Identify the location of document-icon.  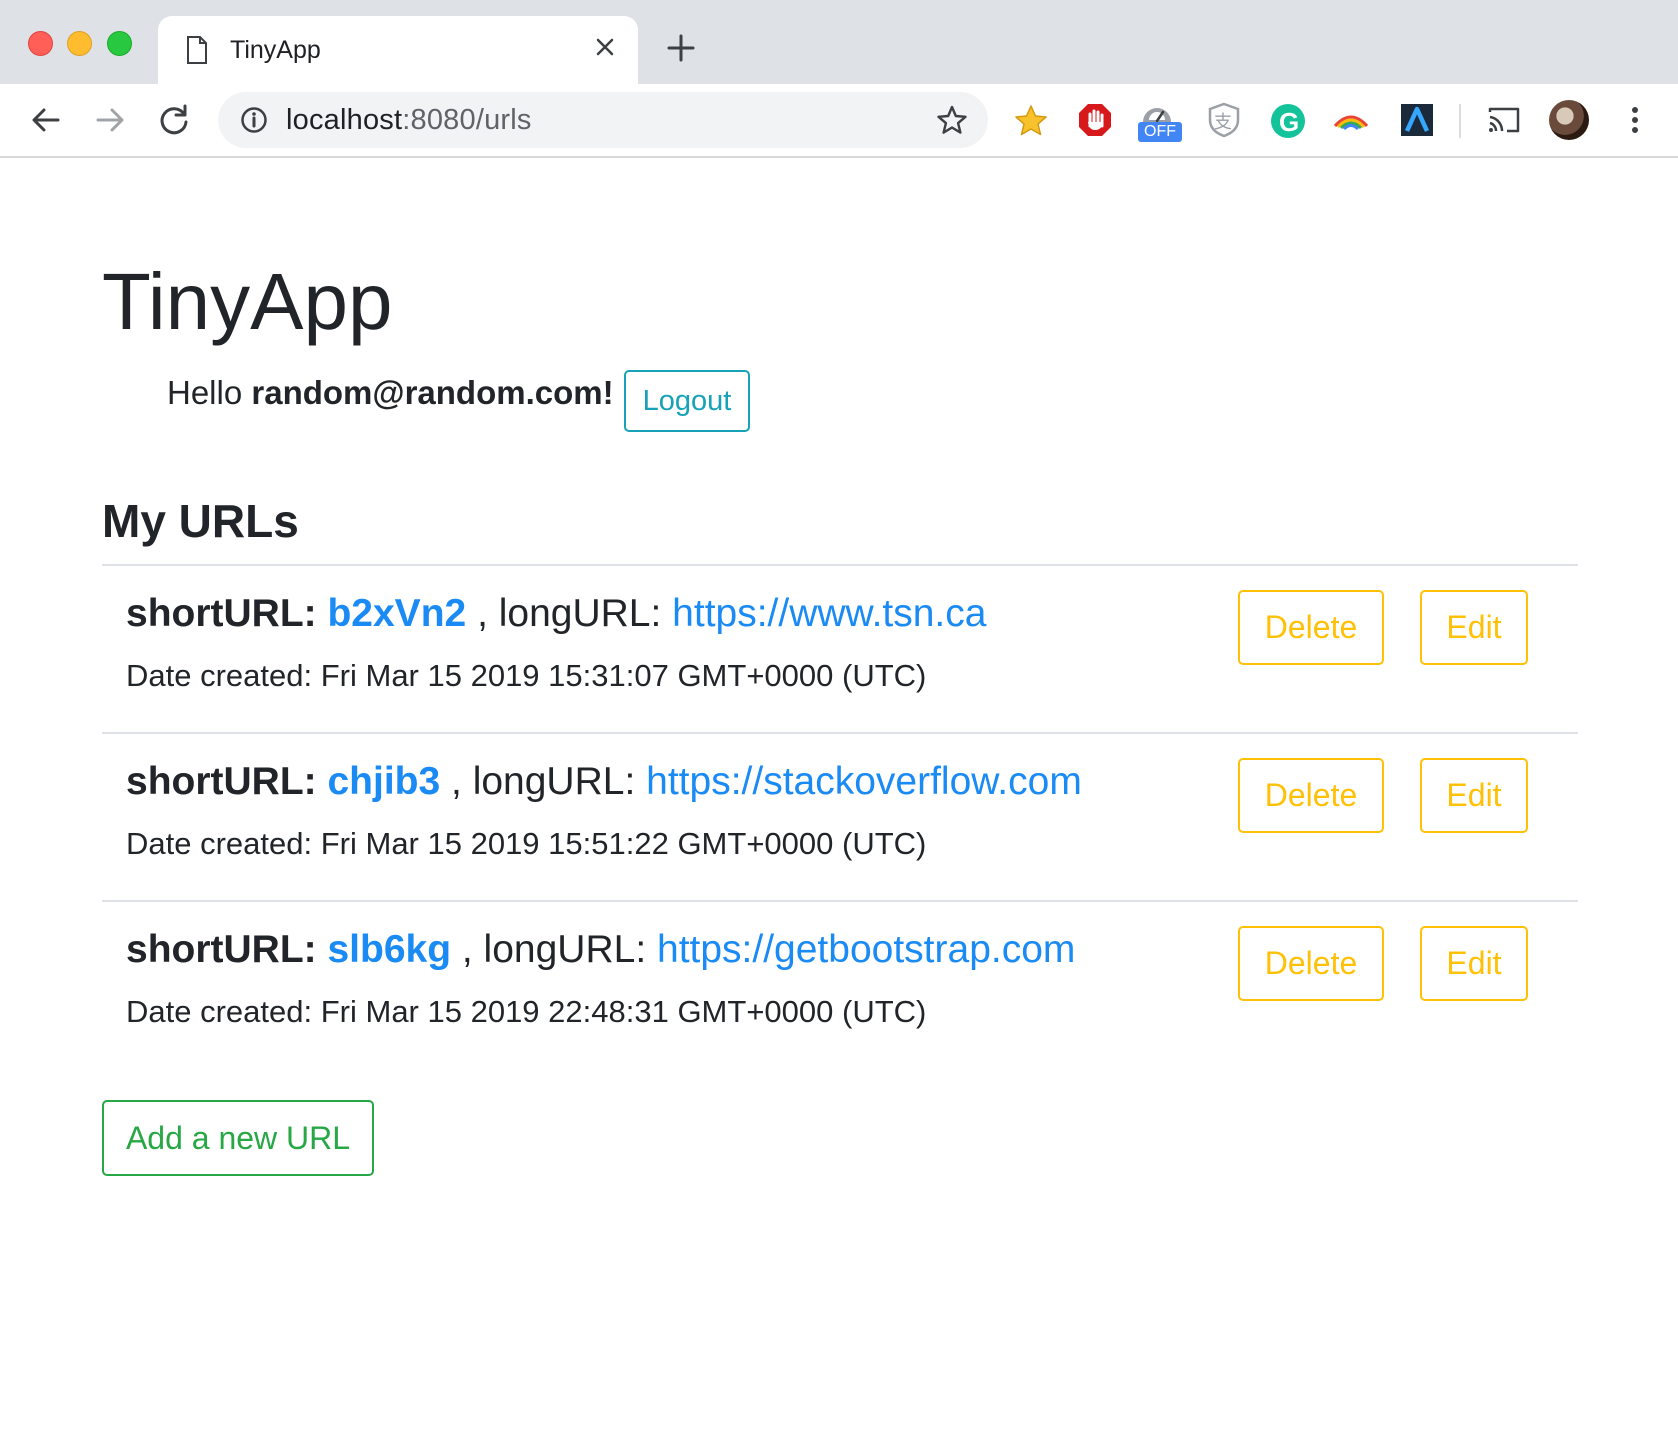
(197, 50).